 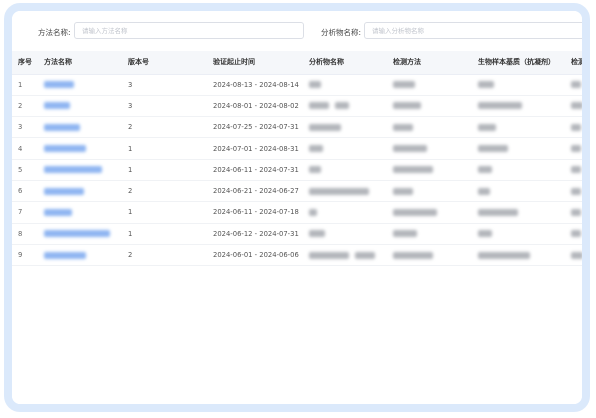 I want to click on cell-period: 2024-07-25 - 2024-07-31, so click(x=255, y=127).